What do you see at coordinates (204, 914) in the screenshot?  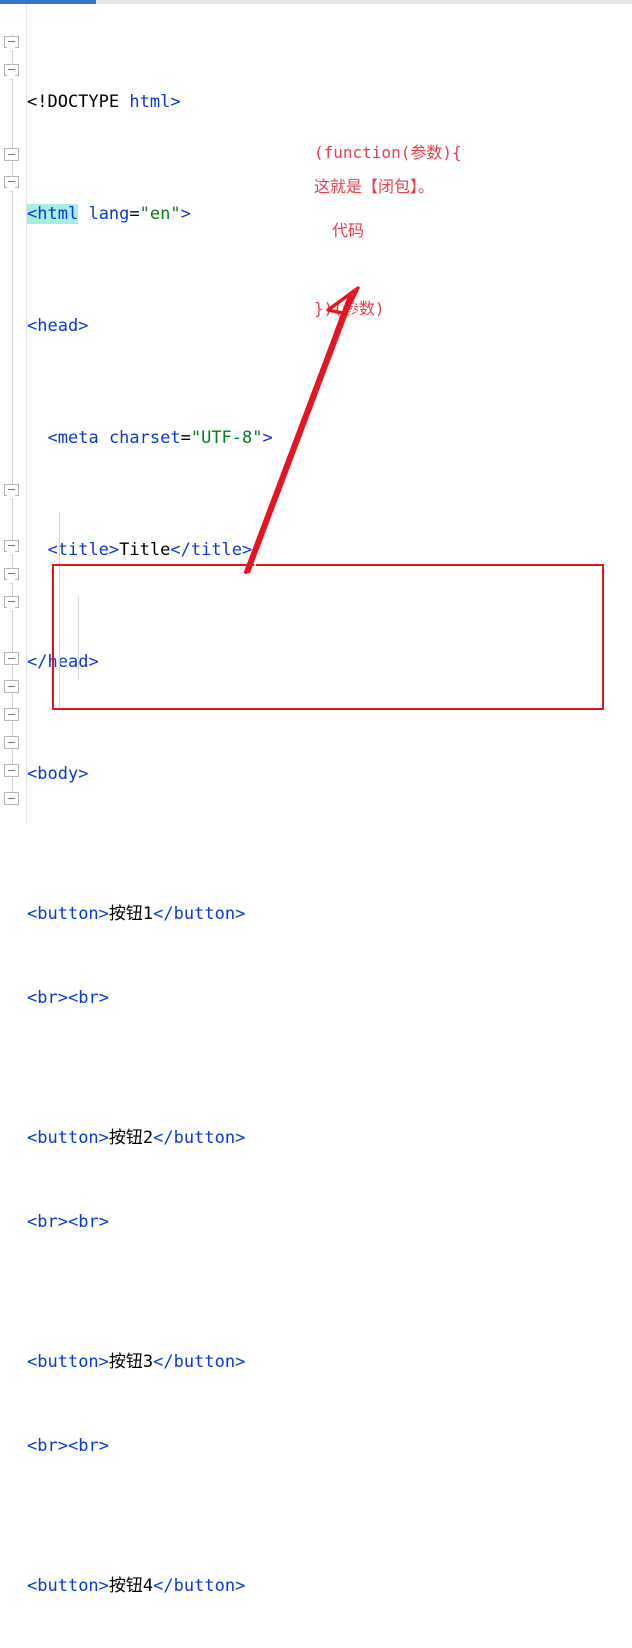 I see `button1-close-tag-name: button` at bounding box center [204, 914].